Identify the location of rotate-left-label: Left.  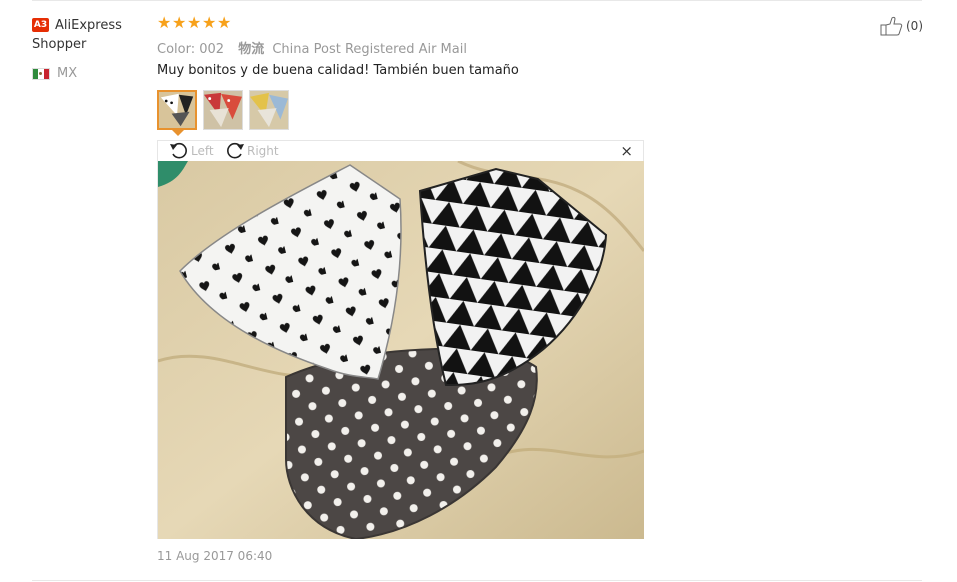
(202, 151).